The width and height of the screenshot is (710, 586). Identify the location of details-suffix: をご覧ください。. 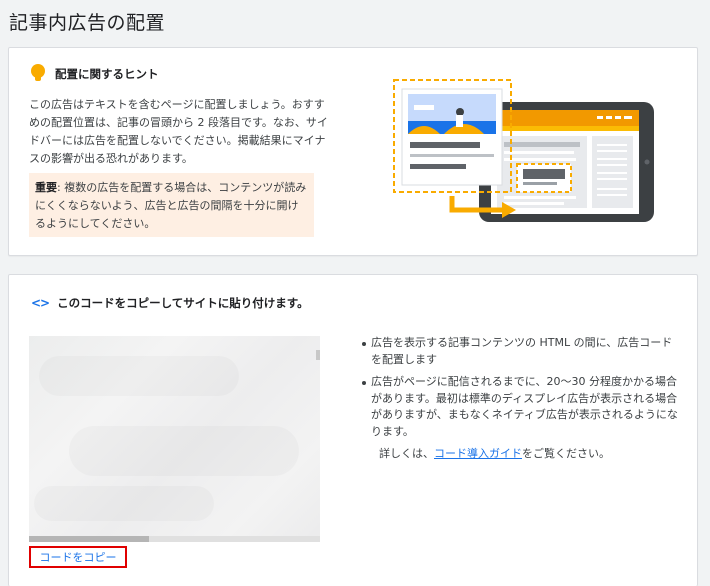
(566, 453).